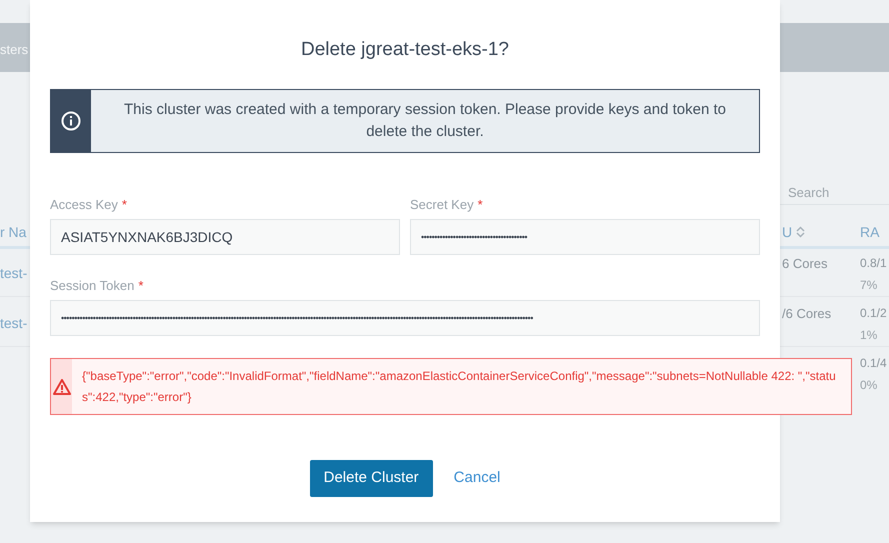  What do you see at coordinates (787, 232) in the screenshot?
I see `column-header: U` at bounding box center [787, 232].